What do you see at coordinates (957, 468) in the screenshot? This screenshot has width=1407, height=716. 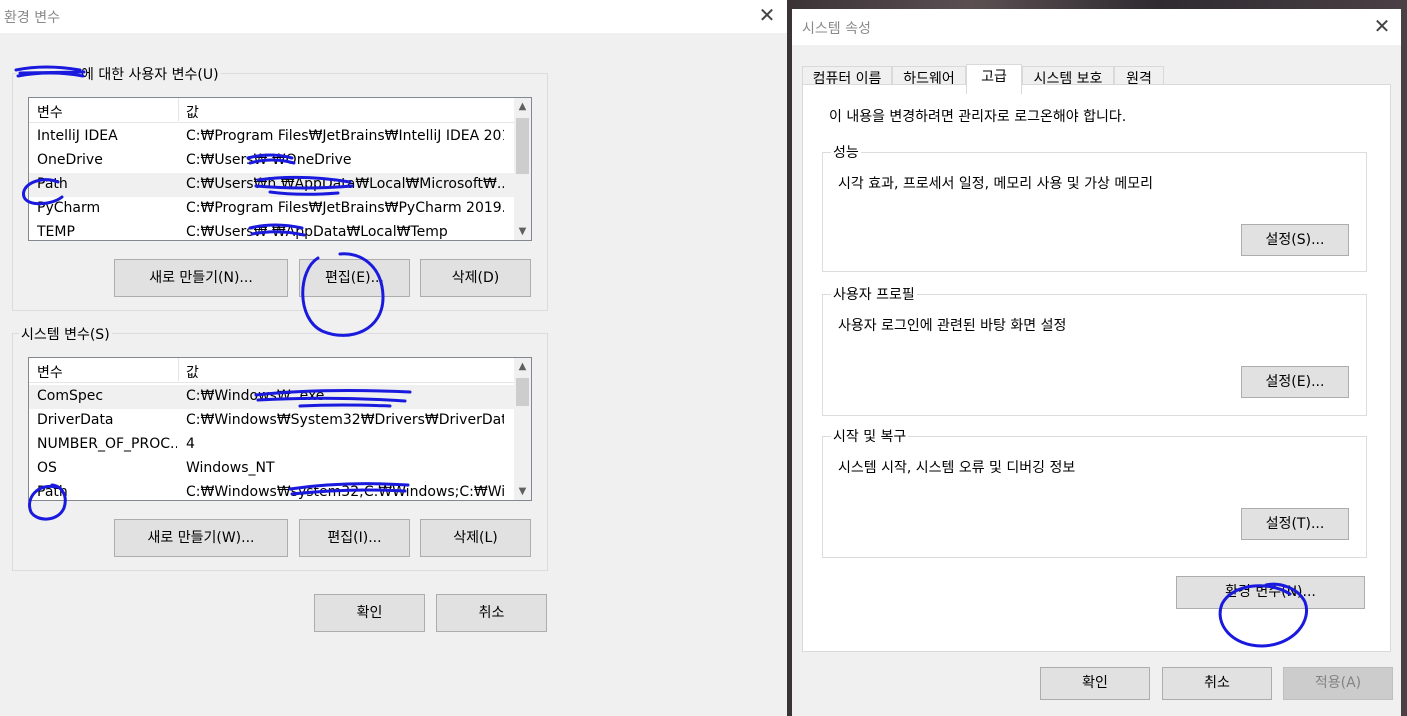 I see `startup-recovery-desc: 시스템 시작, 시스템 오류 및 디버깅 정보` at bounding box center [957, 468].